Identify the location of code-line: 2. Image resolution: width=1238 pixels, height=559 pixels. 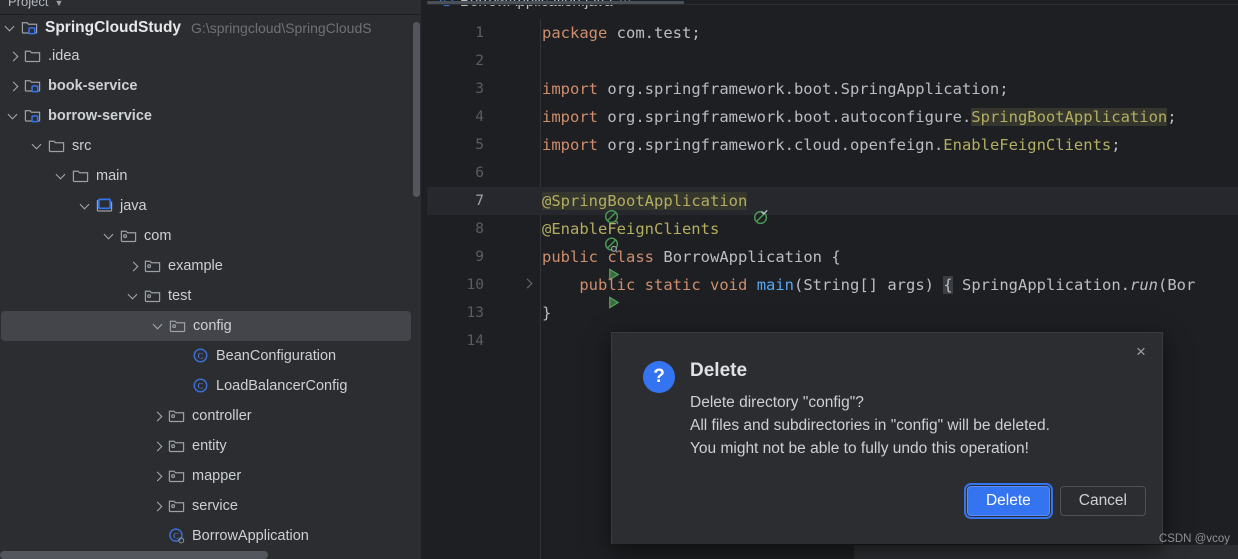
(832, 61).